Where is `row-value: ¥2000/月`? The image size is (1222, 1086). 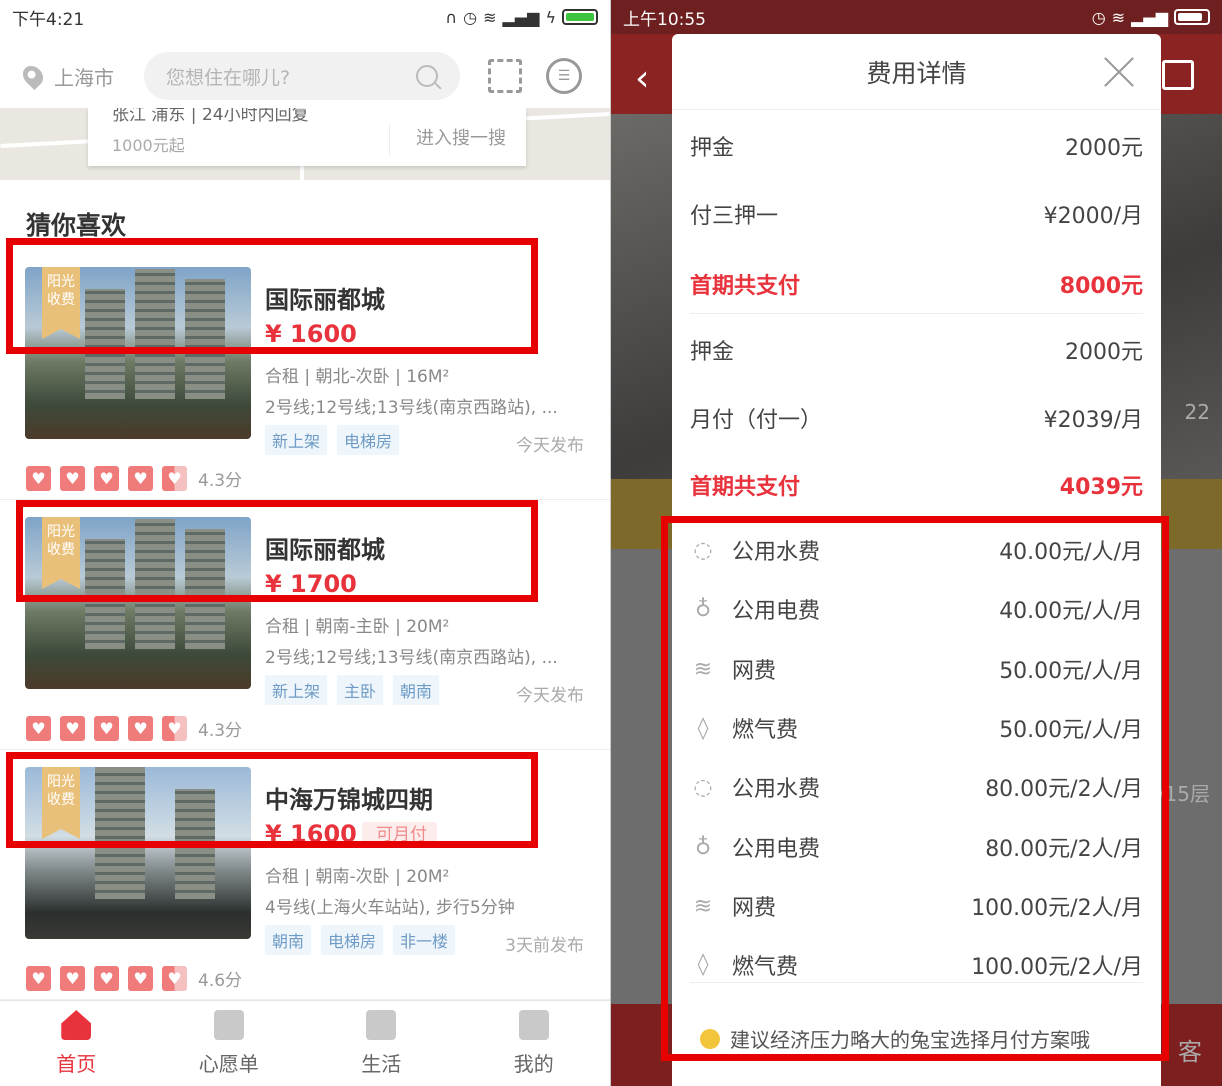
row-value: ¥2000/月 is located at coordinates (1093, 216).